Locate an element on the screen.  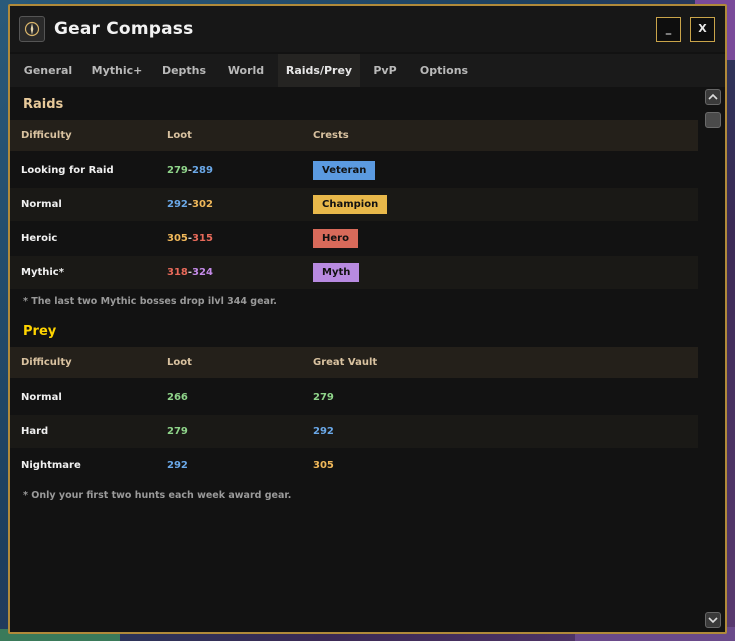
minimize-button: _ is located at coordinates (668, 29).